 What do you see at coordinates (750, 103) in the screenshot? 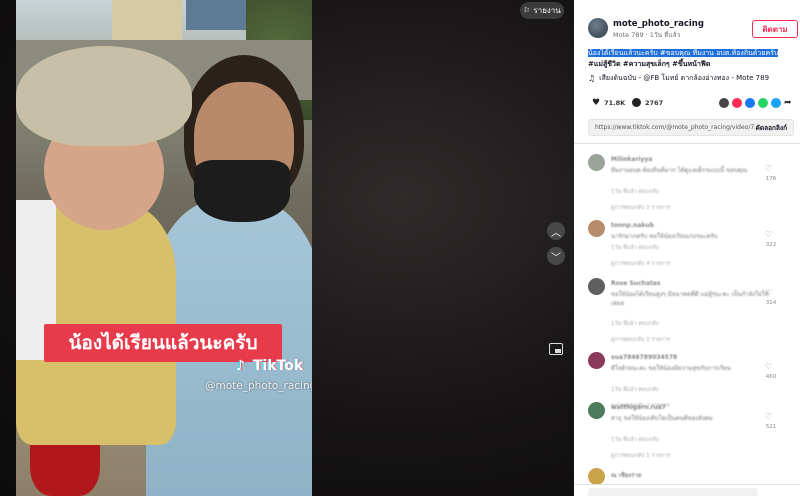
I see `facebook-icon` at bounding box center [750, 103].